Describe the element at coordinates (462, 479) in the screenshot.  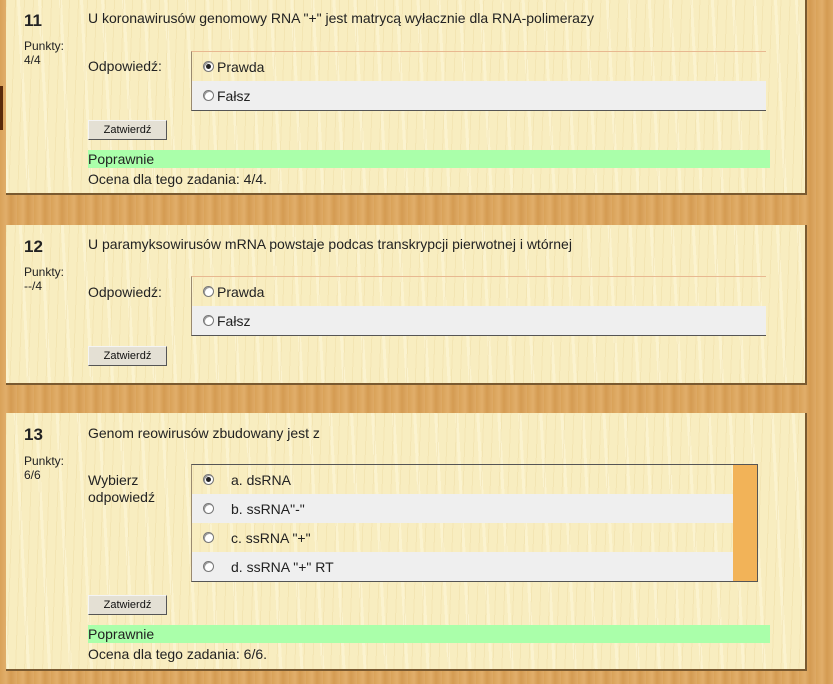
I see `answer-option-a: a. dsRNA` at that location.